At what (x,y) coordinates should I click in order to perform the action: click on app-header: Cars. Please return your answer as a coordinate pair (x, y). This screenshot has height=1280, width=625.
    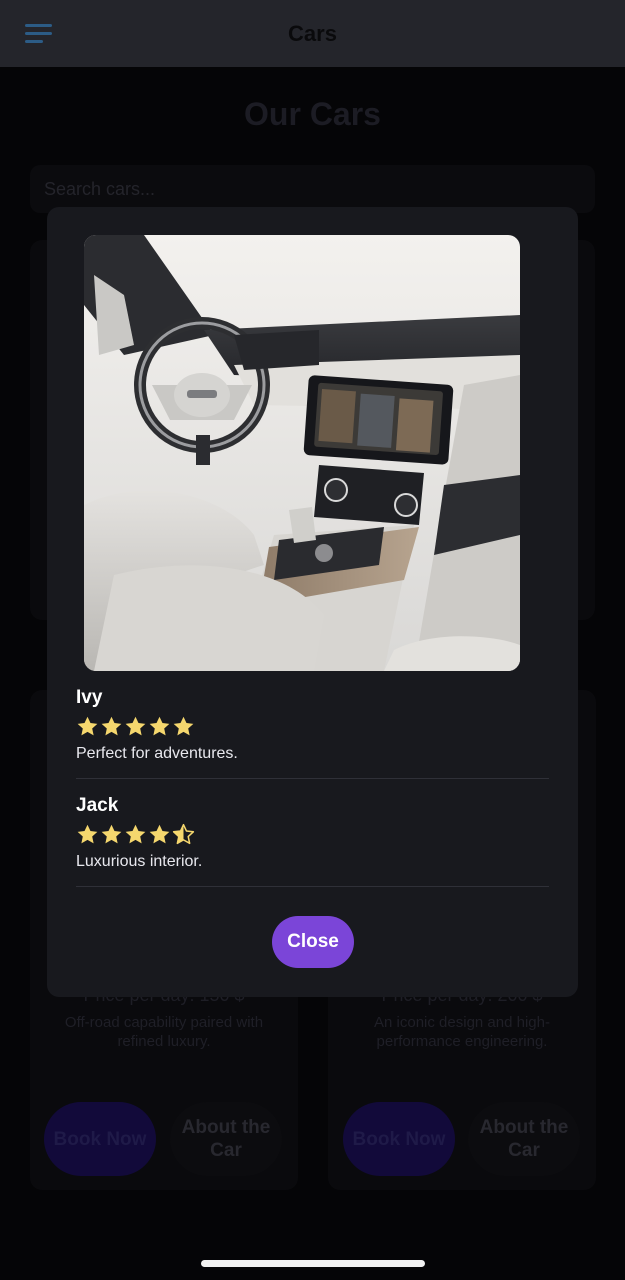
    Looking at the image, I should click on (312, 33).